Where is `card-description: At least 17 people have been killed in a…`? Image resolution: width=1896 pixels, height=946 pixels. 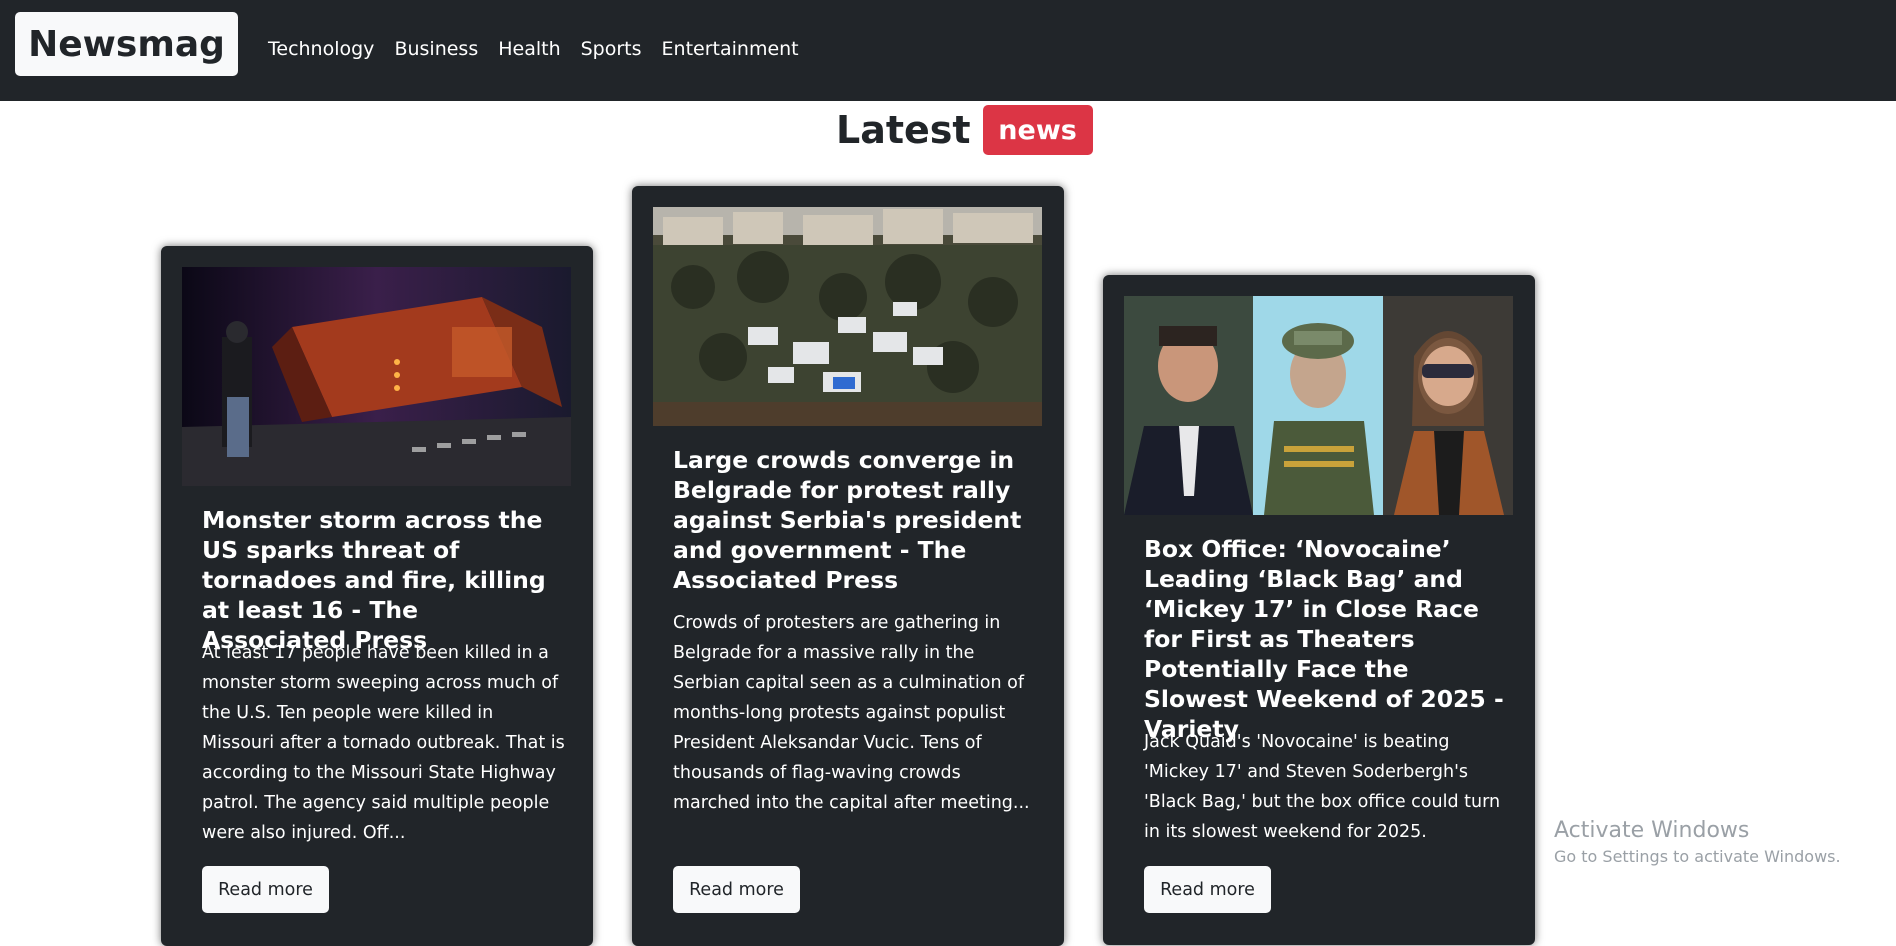 card-description: At least 17 people have been killed in a… is located at coordinates (383, 743).